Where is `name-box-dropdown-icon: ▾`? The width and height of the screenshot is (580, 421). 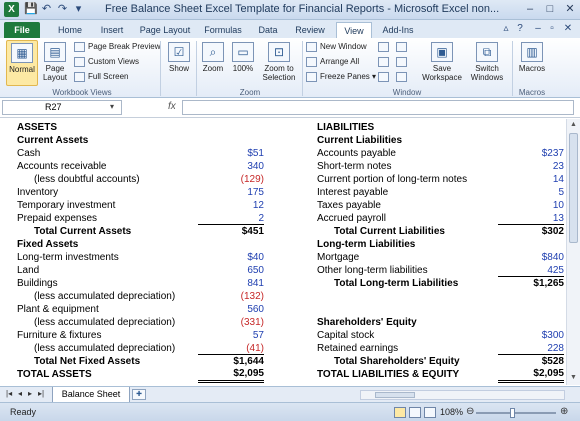
name-box-dropdown-icon: ▾ is located at coordinates (112, 106).